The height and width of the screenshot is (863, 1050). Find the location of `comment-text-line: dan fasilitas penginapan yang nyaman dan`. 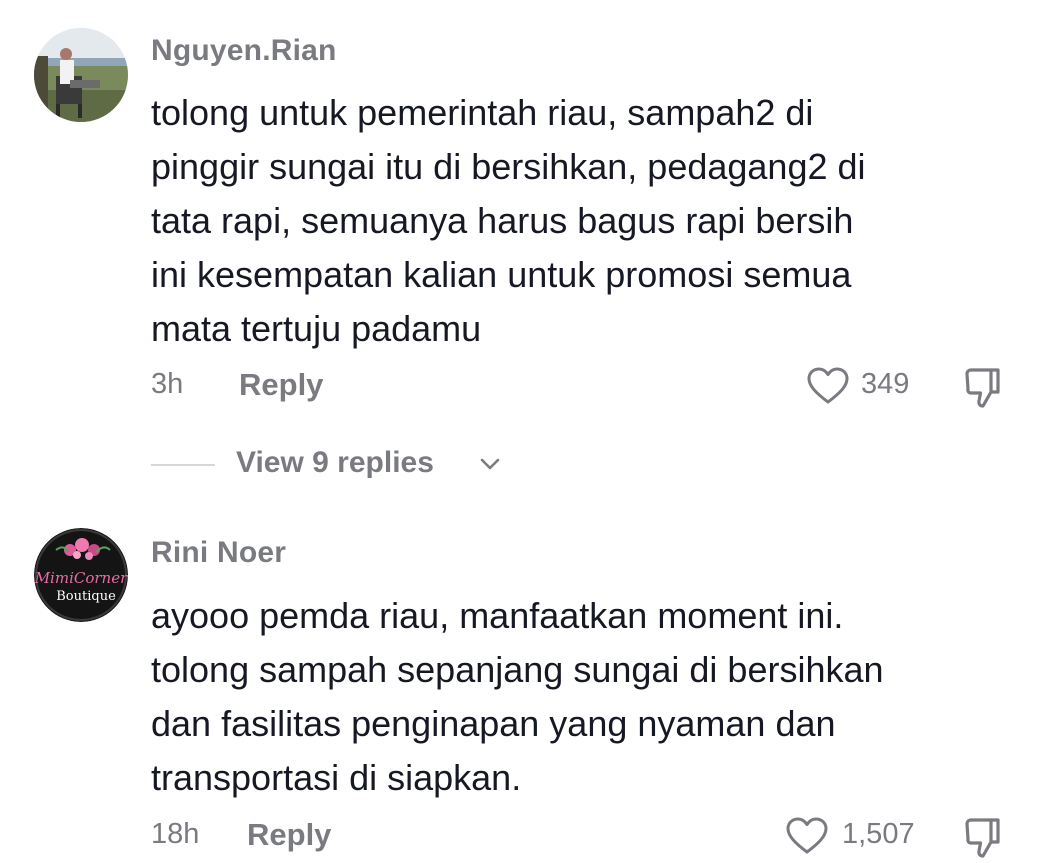

comment-text-line: dan fasilitas penginapan yang nyaman dan is located at coordinates (493, 723).